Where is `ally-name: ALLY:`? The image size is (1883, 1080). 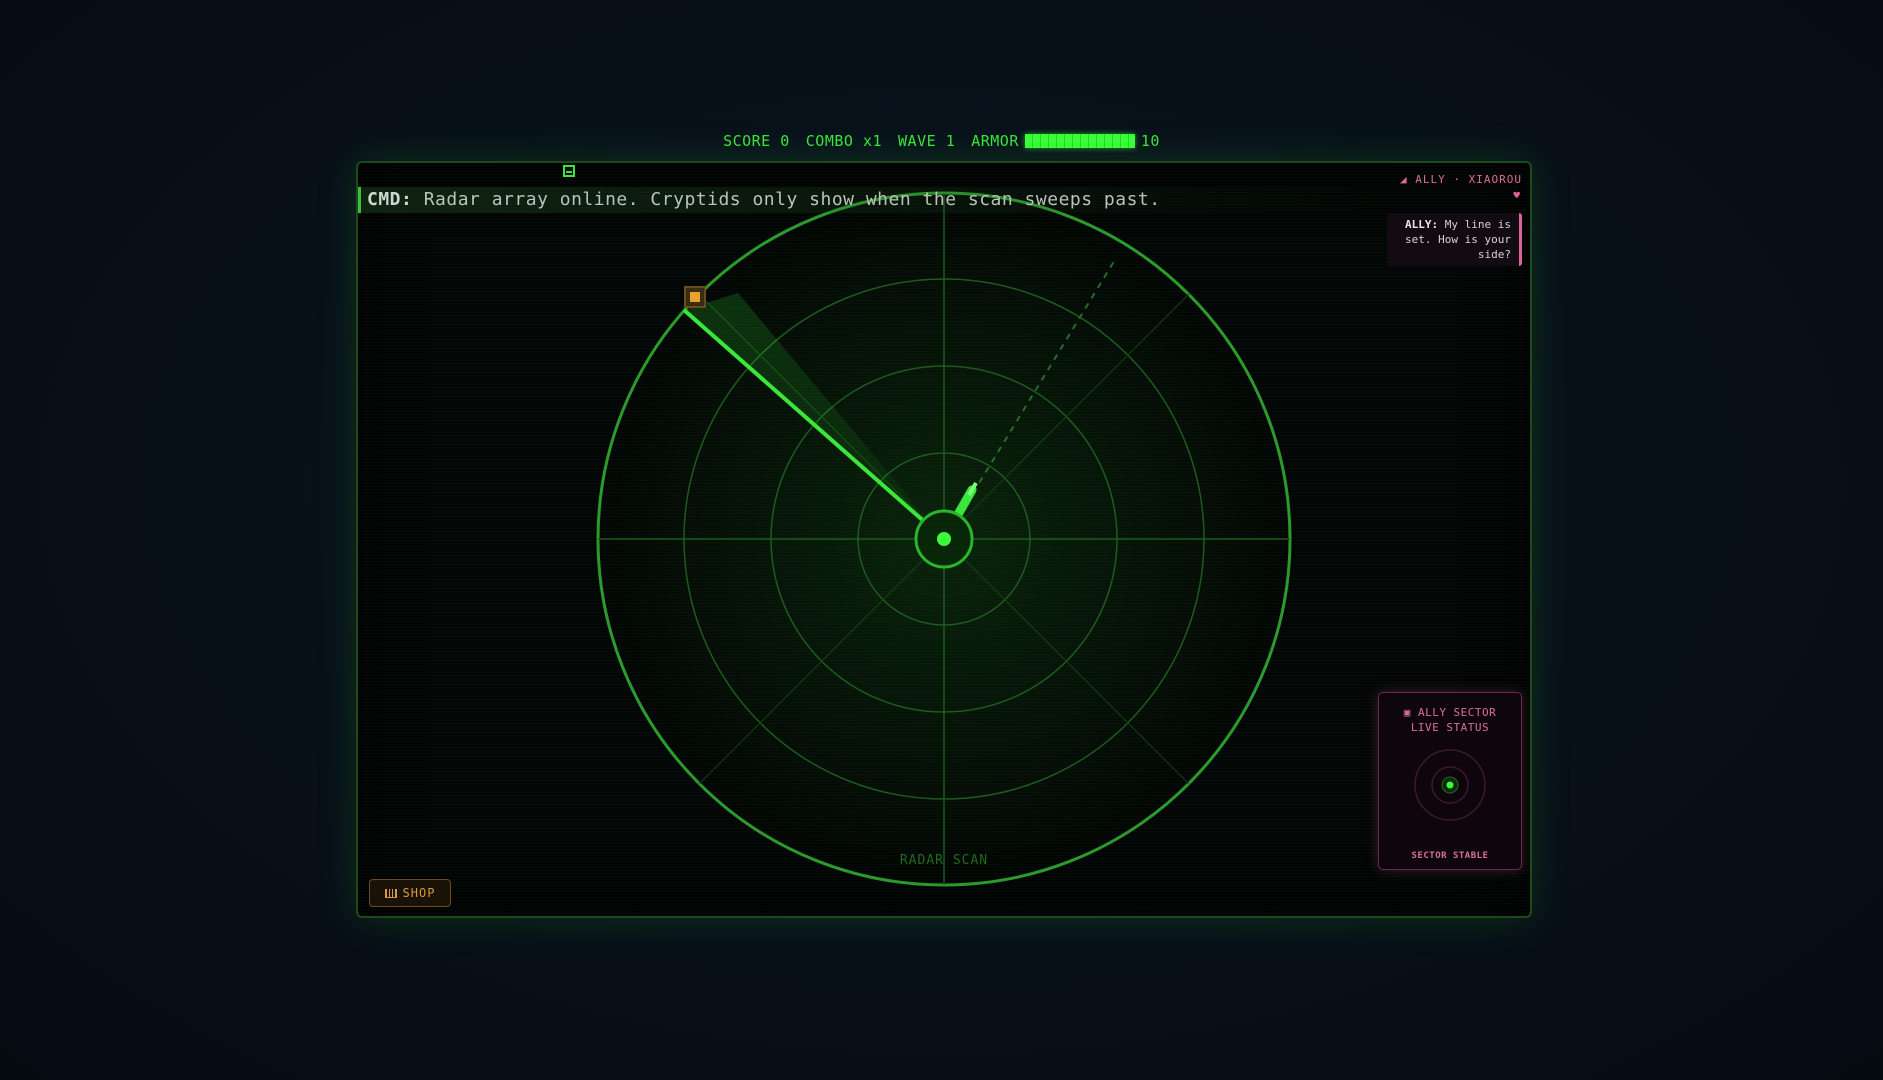 ally-name: ALLY: is located at coordinates (1422, 224).